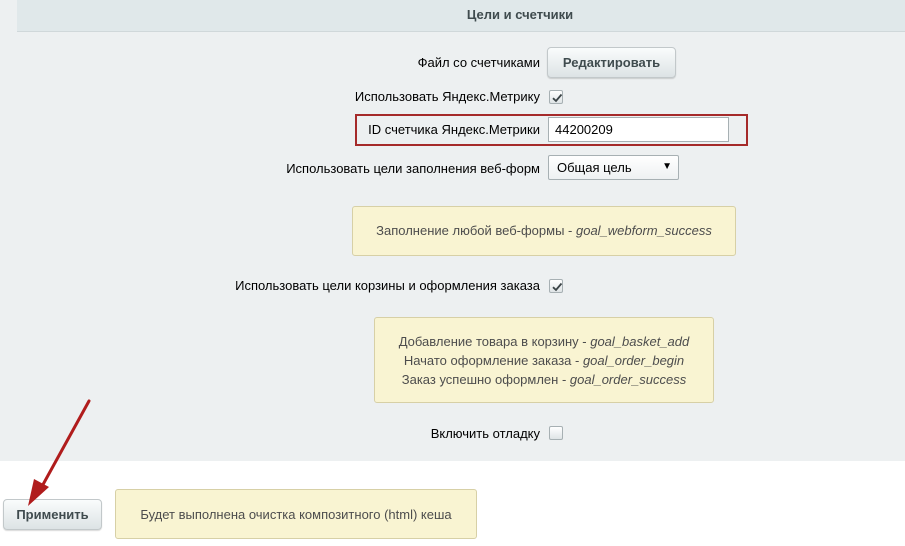  What do you see at coordinates (59, 452) in the screenshot?
I see `annotation-arrow-icon` at bounding box center [59, 452].